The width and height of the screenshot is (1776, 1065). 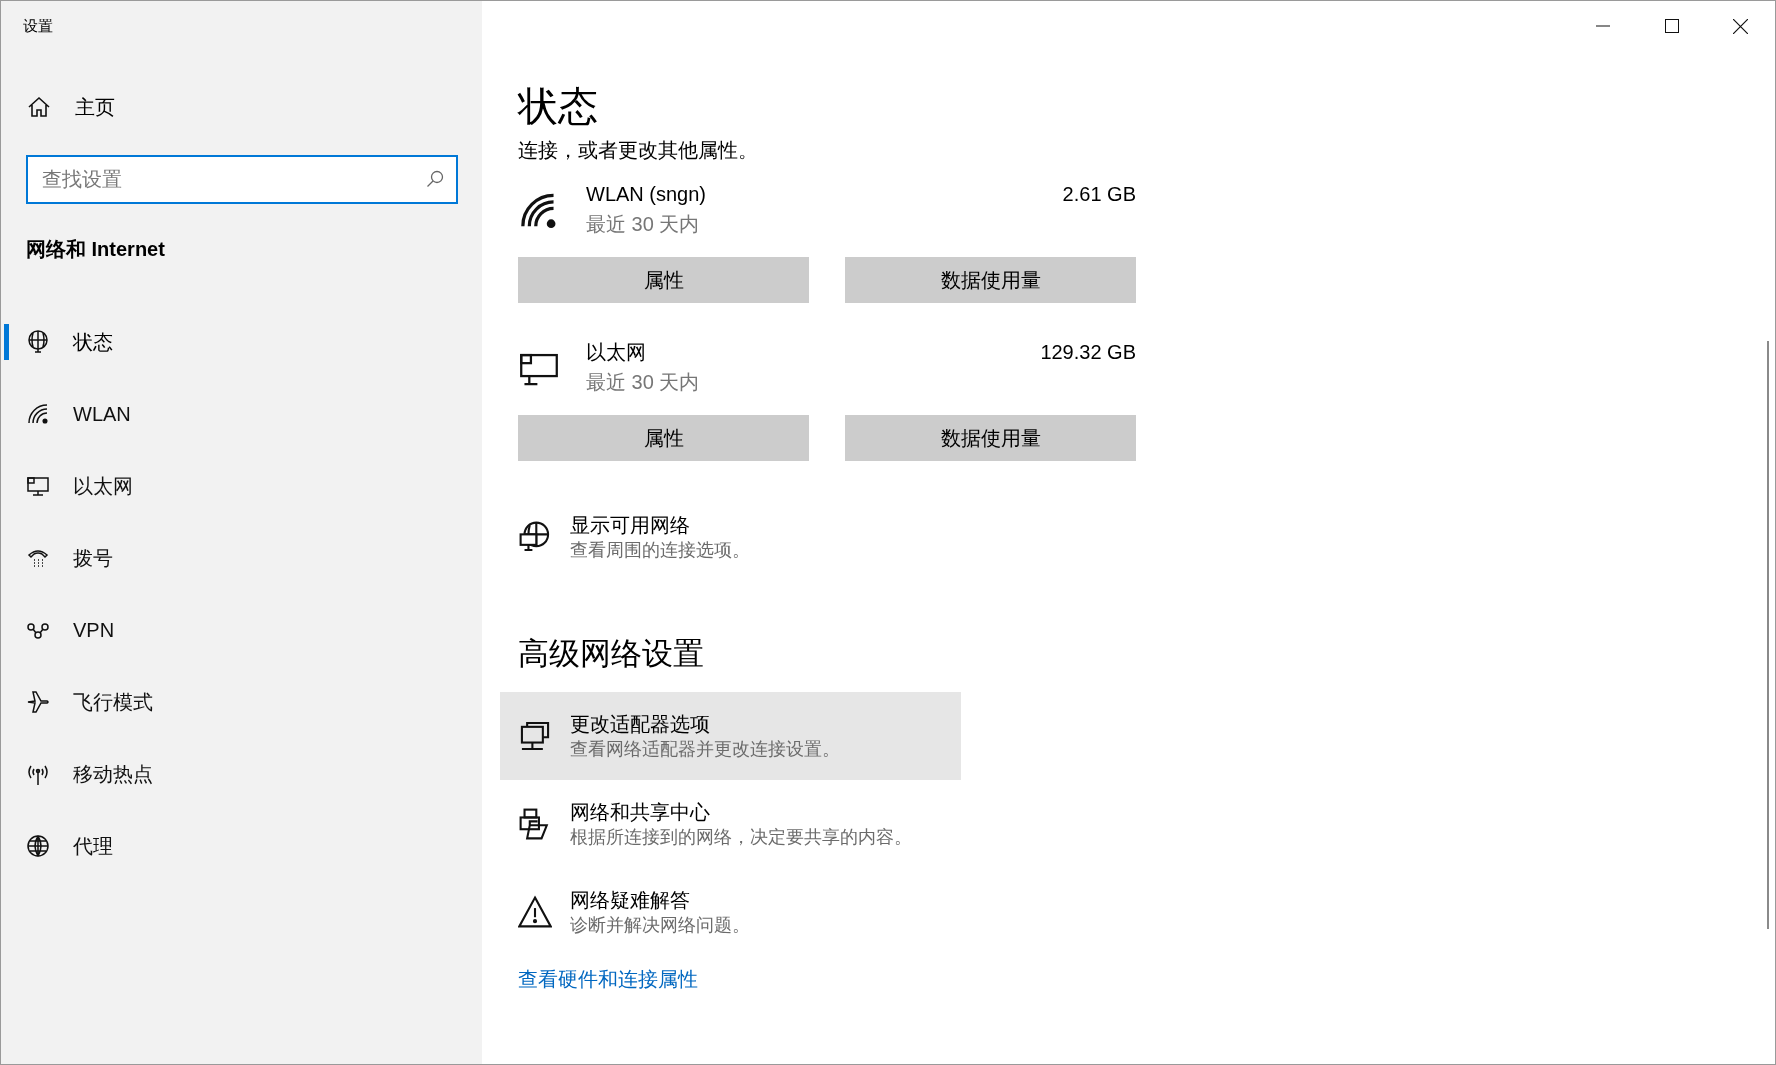 I want to click on sidebar-item: 代理, so click(x=241, y=846).